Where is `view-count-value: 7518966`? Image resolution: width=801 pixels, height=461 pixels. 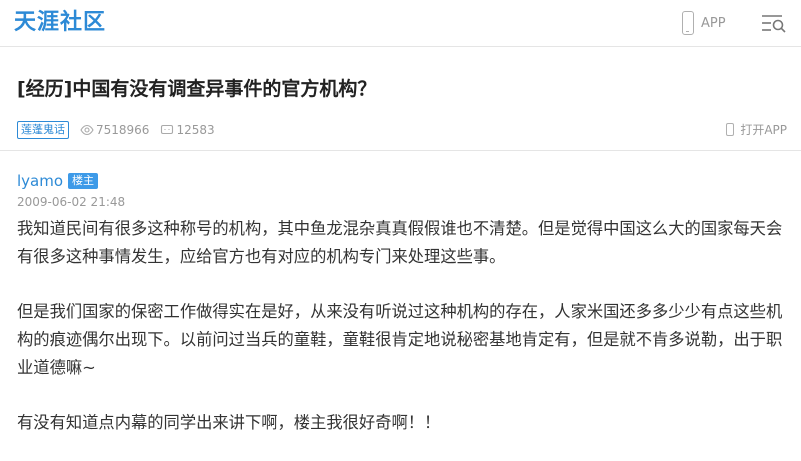
view-count-value: 7518966 is located at coordinates (123, 130).